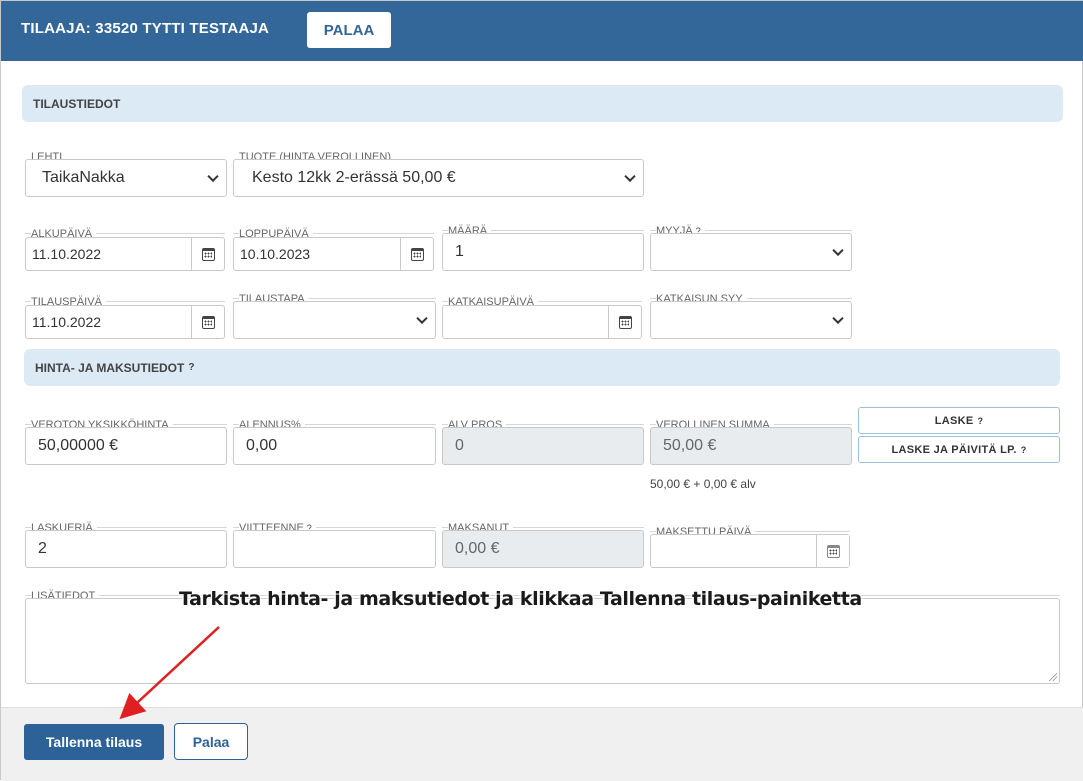 The image size is (1083, 781). I want to click on alv-value: 0, so click(459, 445).